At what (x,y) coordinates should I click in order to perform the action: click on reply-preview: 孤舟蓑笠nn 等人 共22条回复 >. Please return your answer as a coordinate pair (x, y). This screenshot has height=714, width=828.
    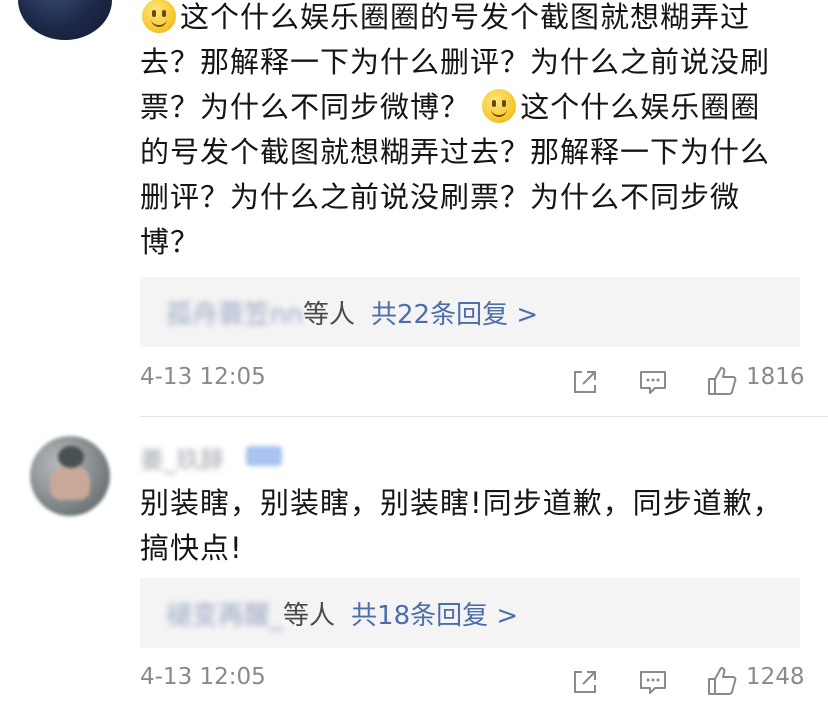
    Looking at the image, I should click on (470, 312).